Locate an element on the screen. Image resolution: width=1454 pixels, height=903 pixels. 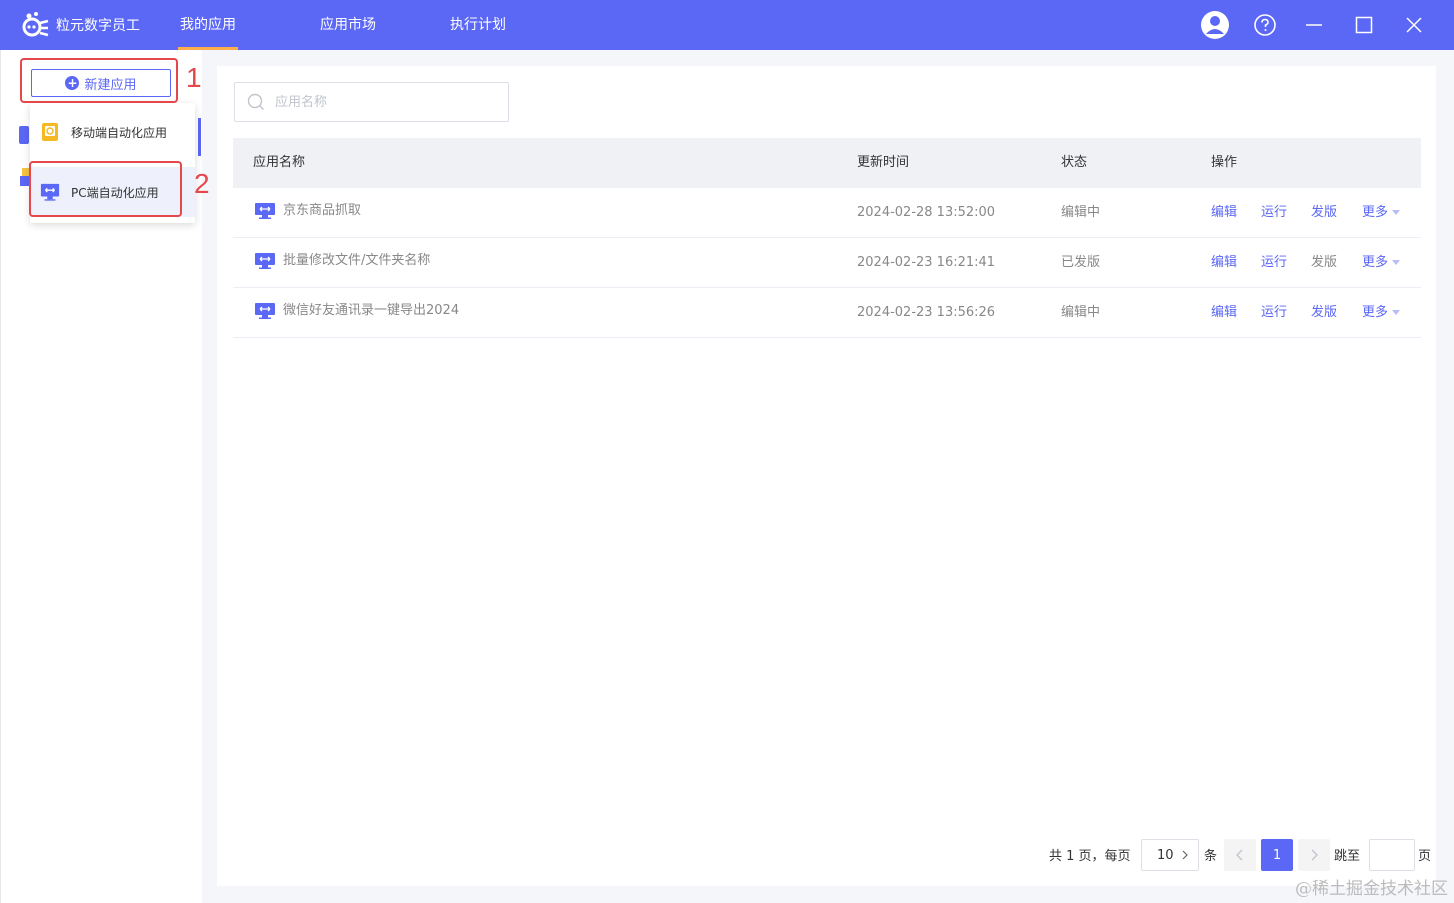
app-name: 批量修改文件/文件夹名称 is located at coordinates (356, 261).